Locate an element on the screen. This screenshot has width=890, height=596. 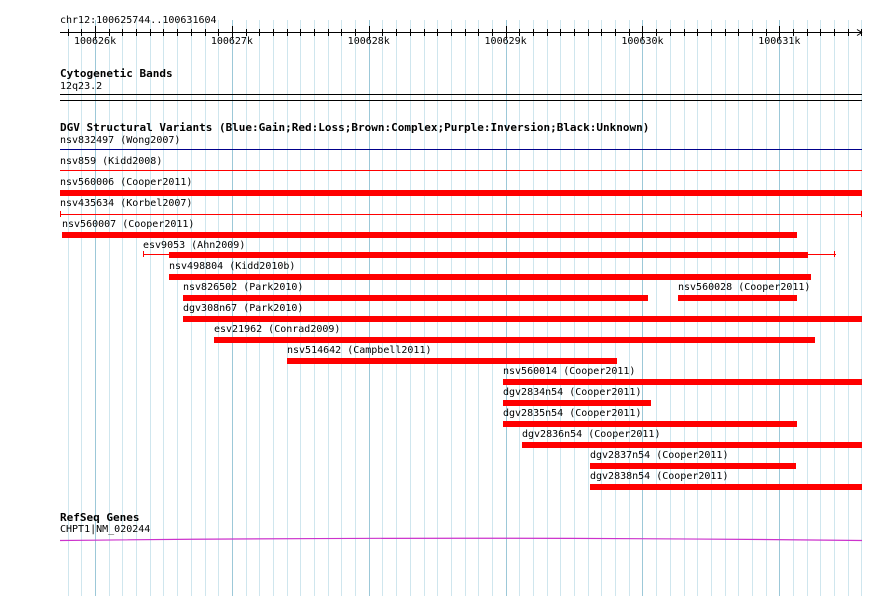
variant-label: nsv514642 (Campbell2011) is located at coordinates (359, 351).